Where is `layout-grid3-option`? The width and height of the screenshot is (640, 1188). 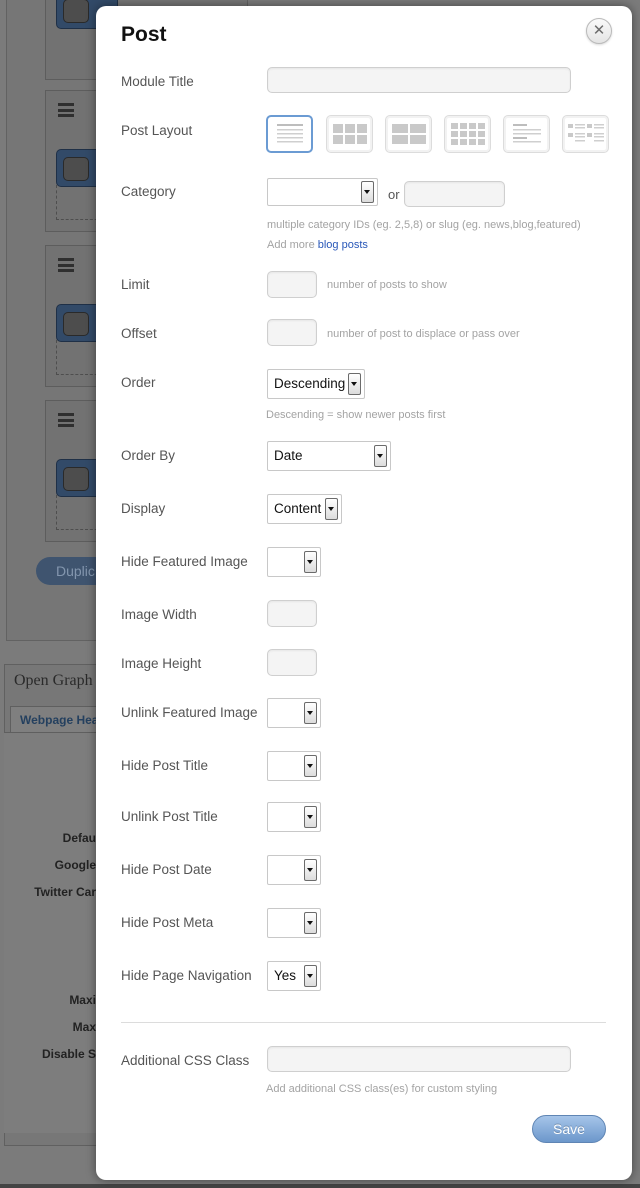
layout-grid3-option is located at coordinates (467, 134).